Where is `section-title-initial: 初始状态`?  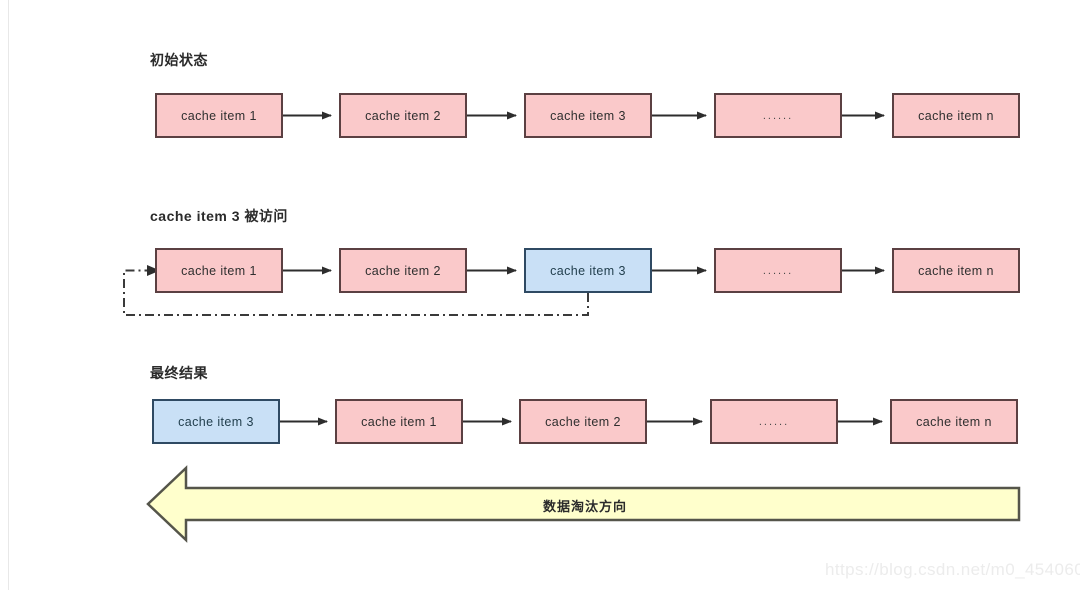
section-title-initial: 初始状态 is located at coordinates (179, 60).